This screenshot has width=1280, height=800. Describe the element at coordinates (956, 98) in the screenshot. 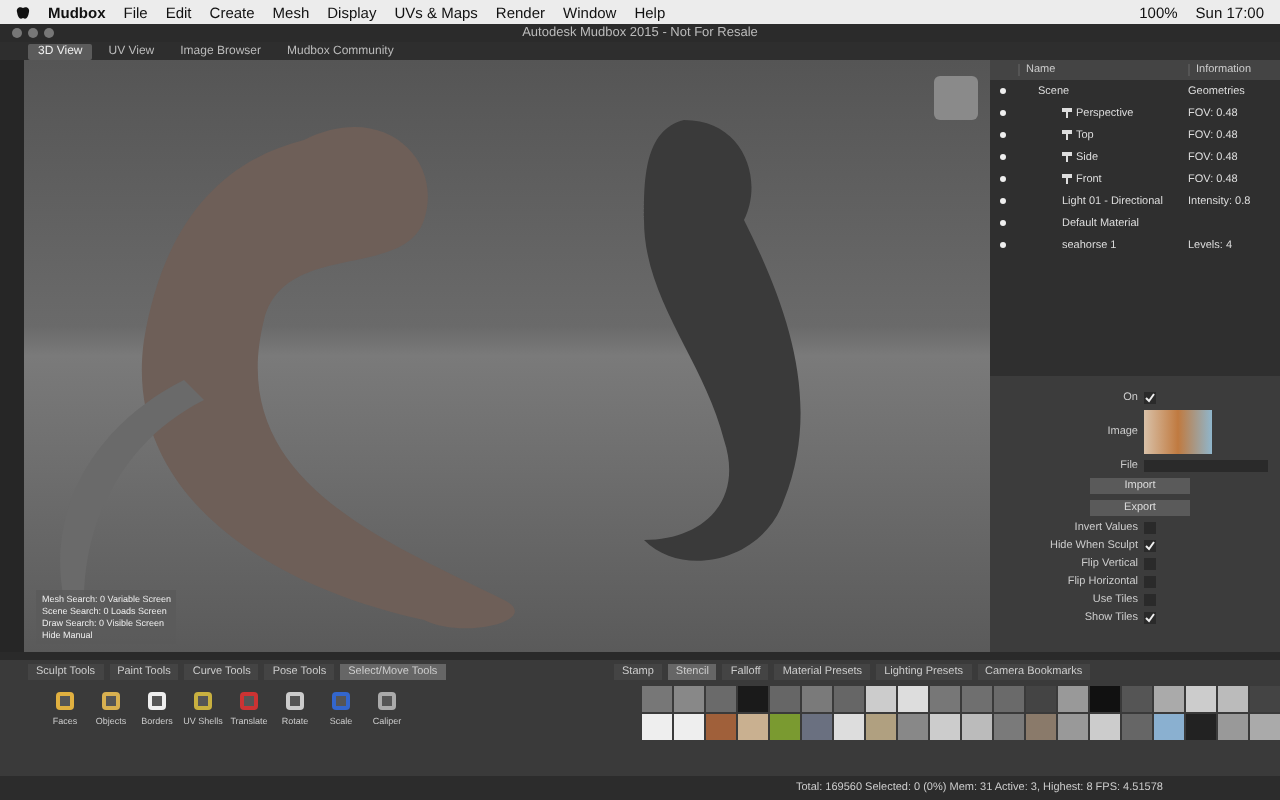

I see `view-cube-icon` at that location.